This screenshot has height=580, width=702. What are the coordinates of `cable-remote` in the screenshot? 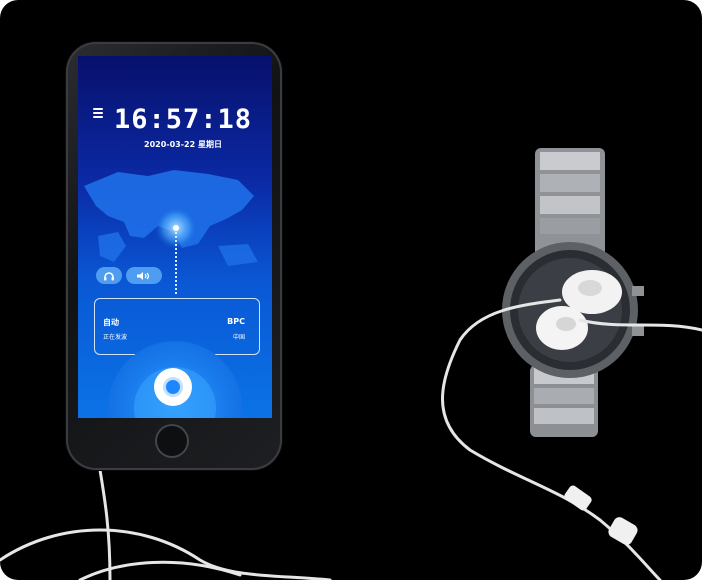 It's located at (578, 498).